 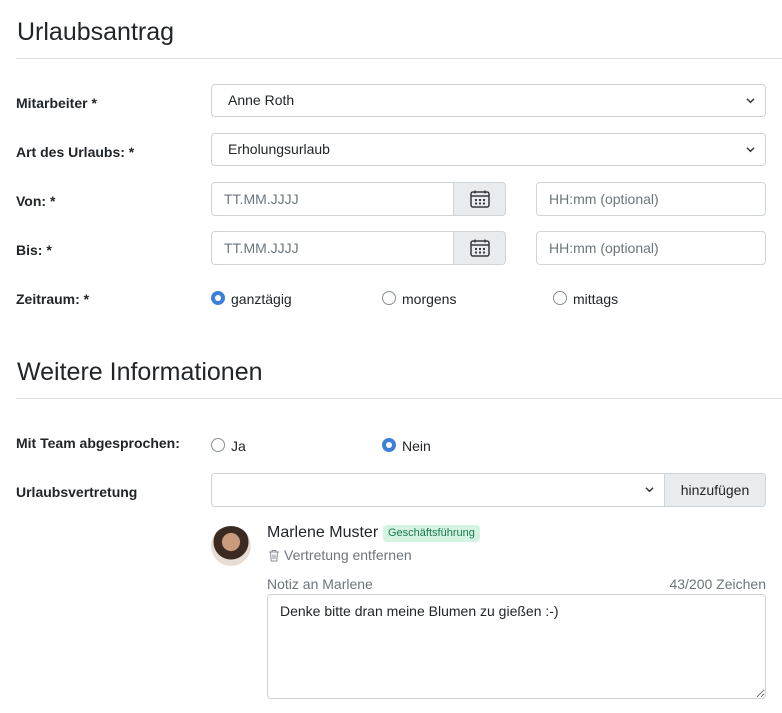 I want to click on from-calendar-button, so click(x=480, y=199).